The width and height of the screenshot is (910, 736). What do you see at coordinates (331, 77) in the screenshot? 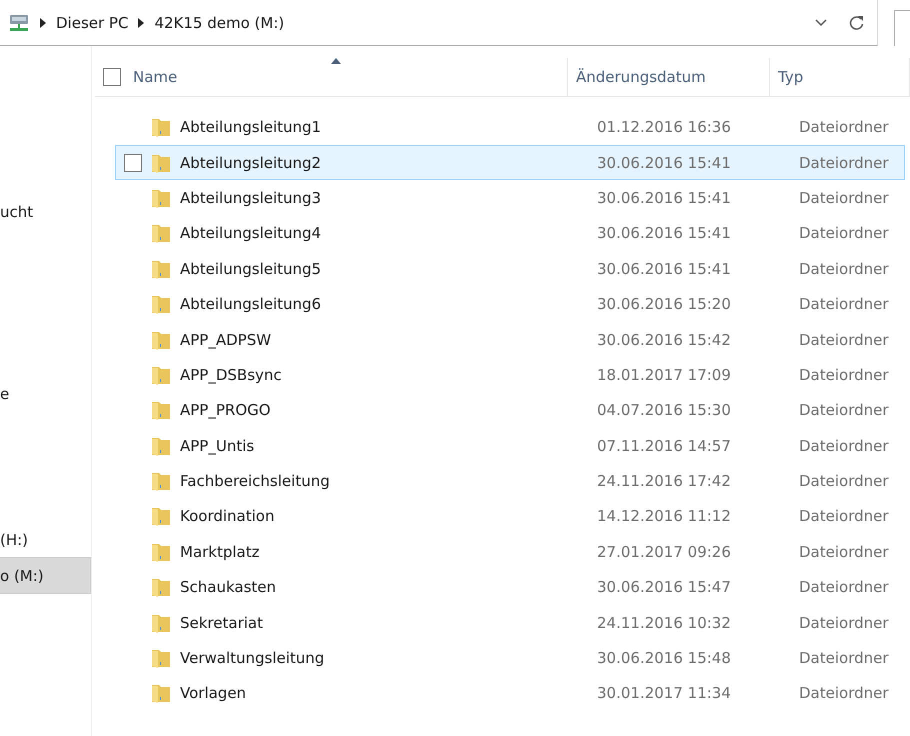
I see `column-header: Name` at bounding box center [331, 77].